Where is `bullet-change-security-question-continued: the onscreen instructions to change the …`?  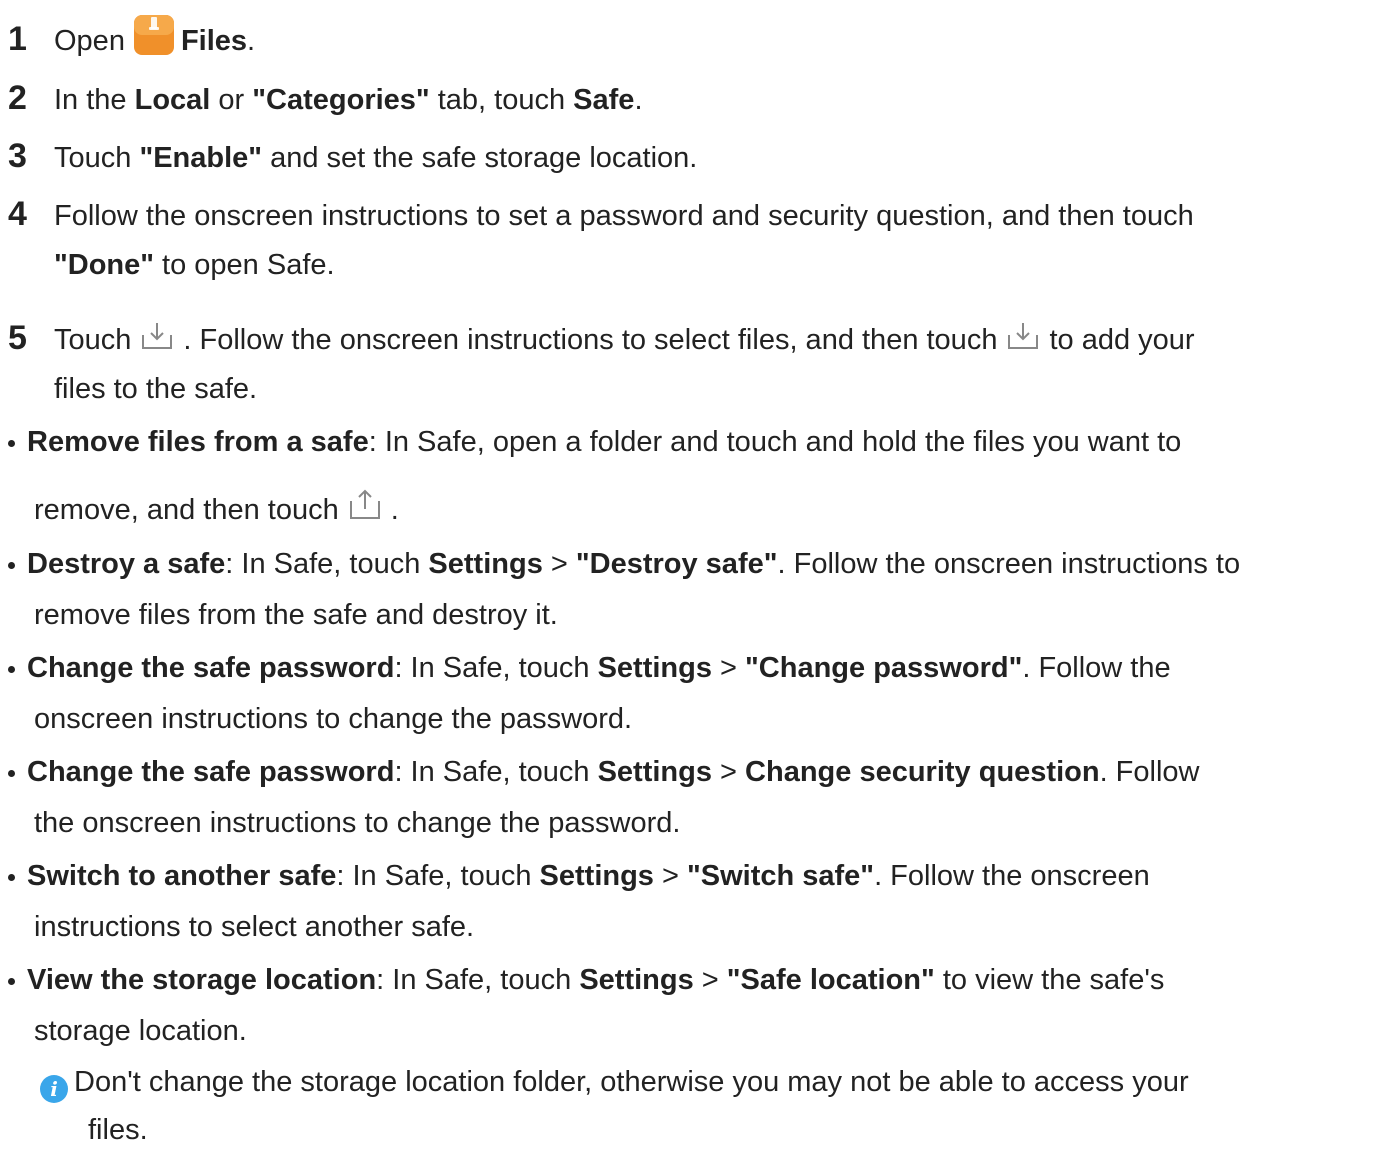 bullet-change-security-question-continued: the onscreen instructions to change the … is located at coordinates (357, 823).